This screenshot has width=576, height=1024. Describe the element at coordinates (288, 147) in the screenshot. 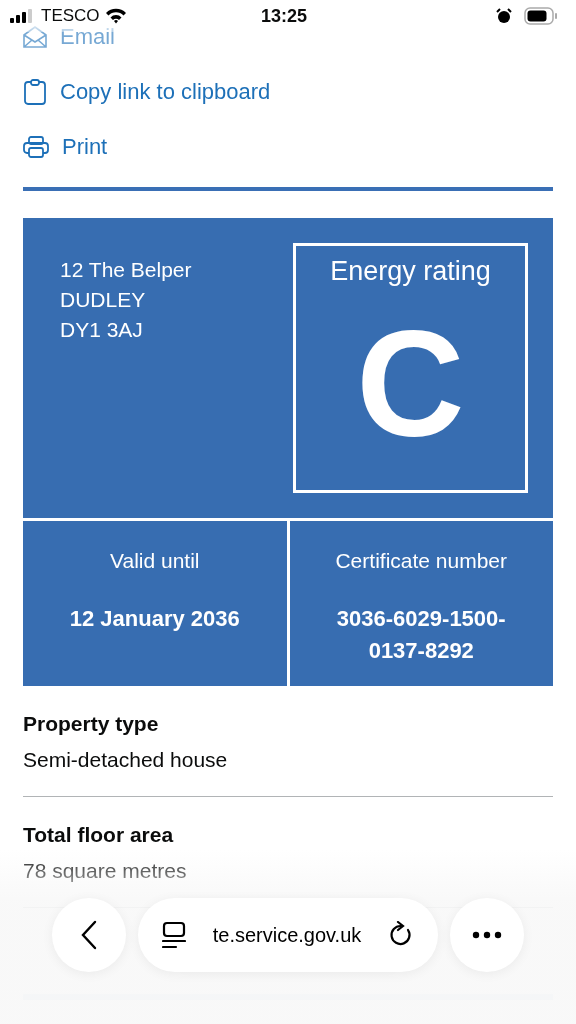

I see `share-link: Print` at that location.